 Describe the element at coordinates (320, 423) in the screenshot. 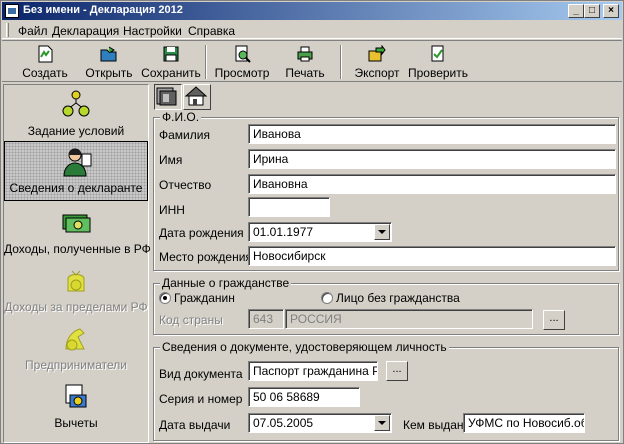

I see `issue-date-combo: 07.05.2005` at that location.